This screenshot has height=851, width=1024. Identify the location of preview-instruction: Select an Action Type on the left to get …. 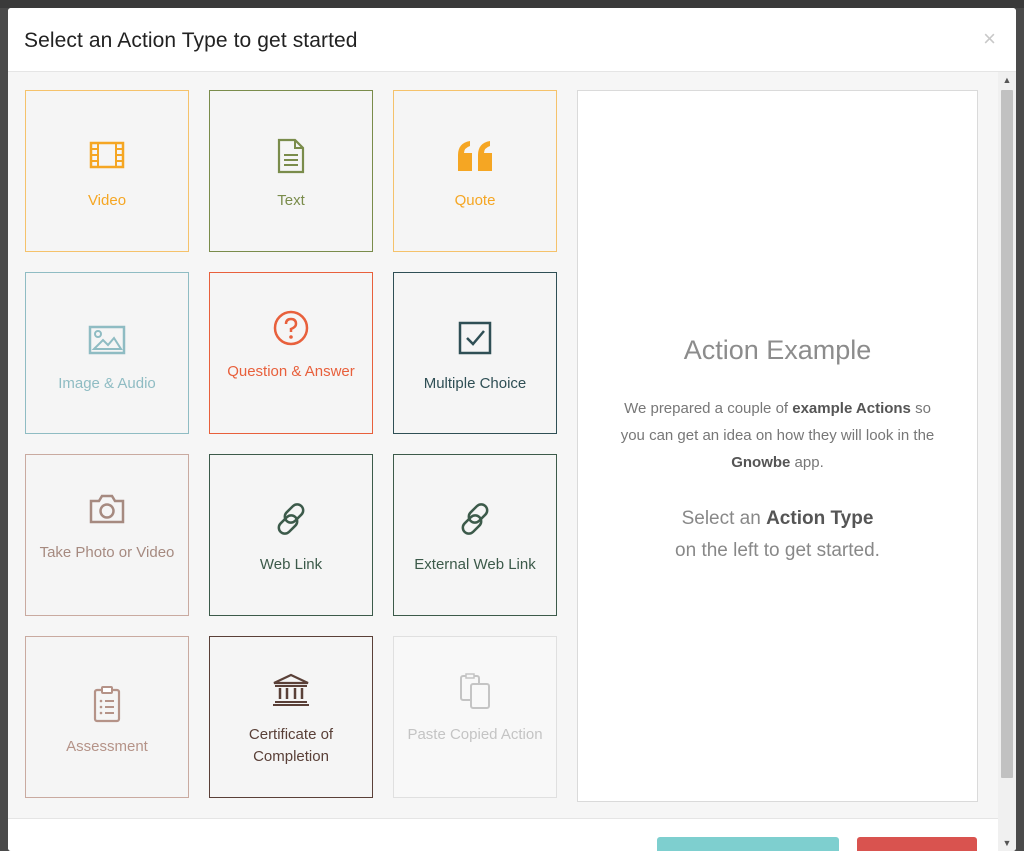
(777, 535).